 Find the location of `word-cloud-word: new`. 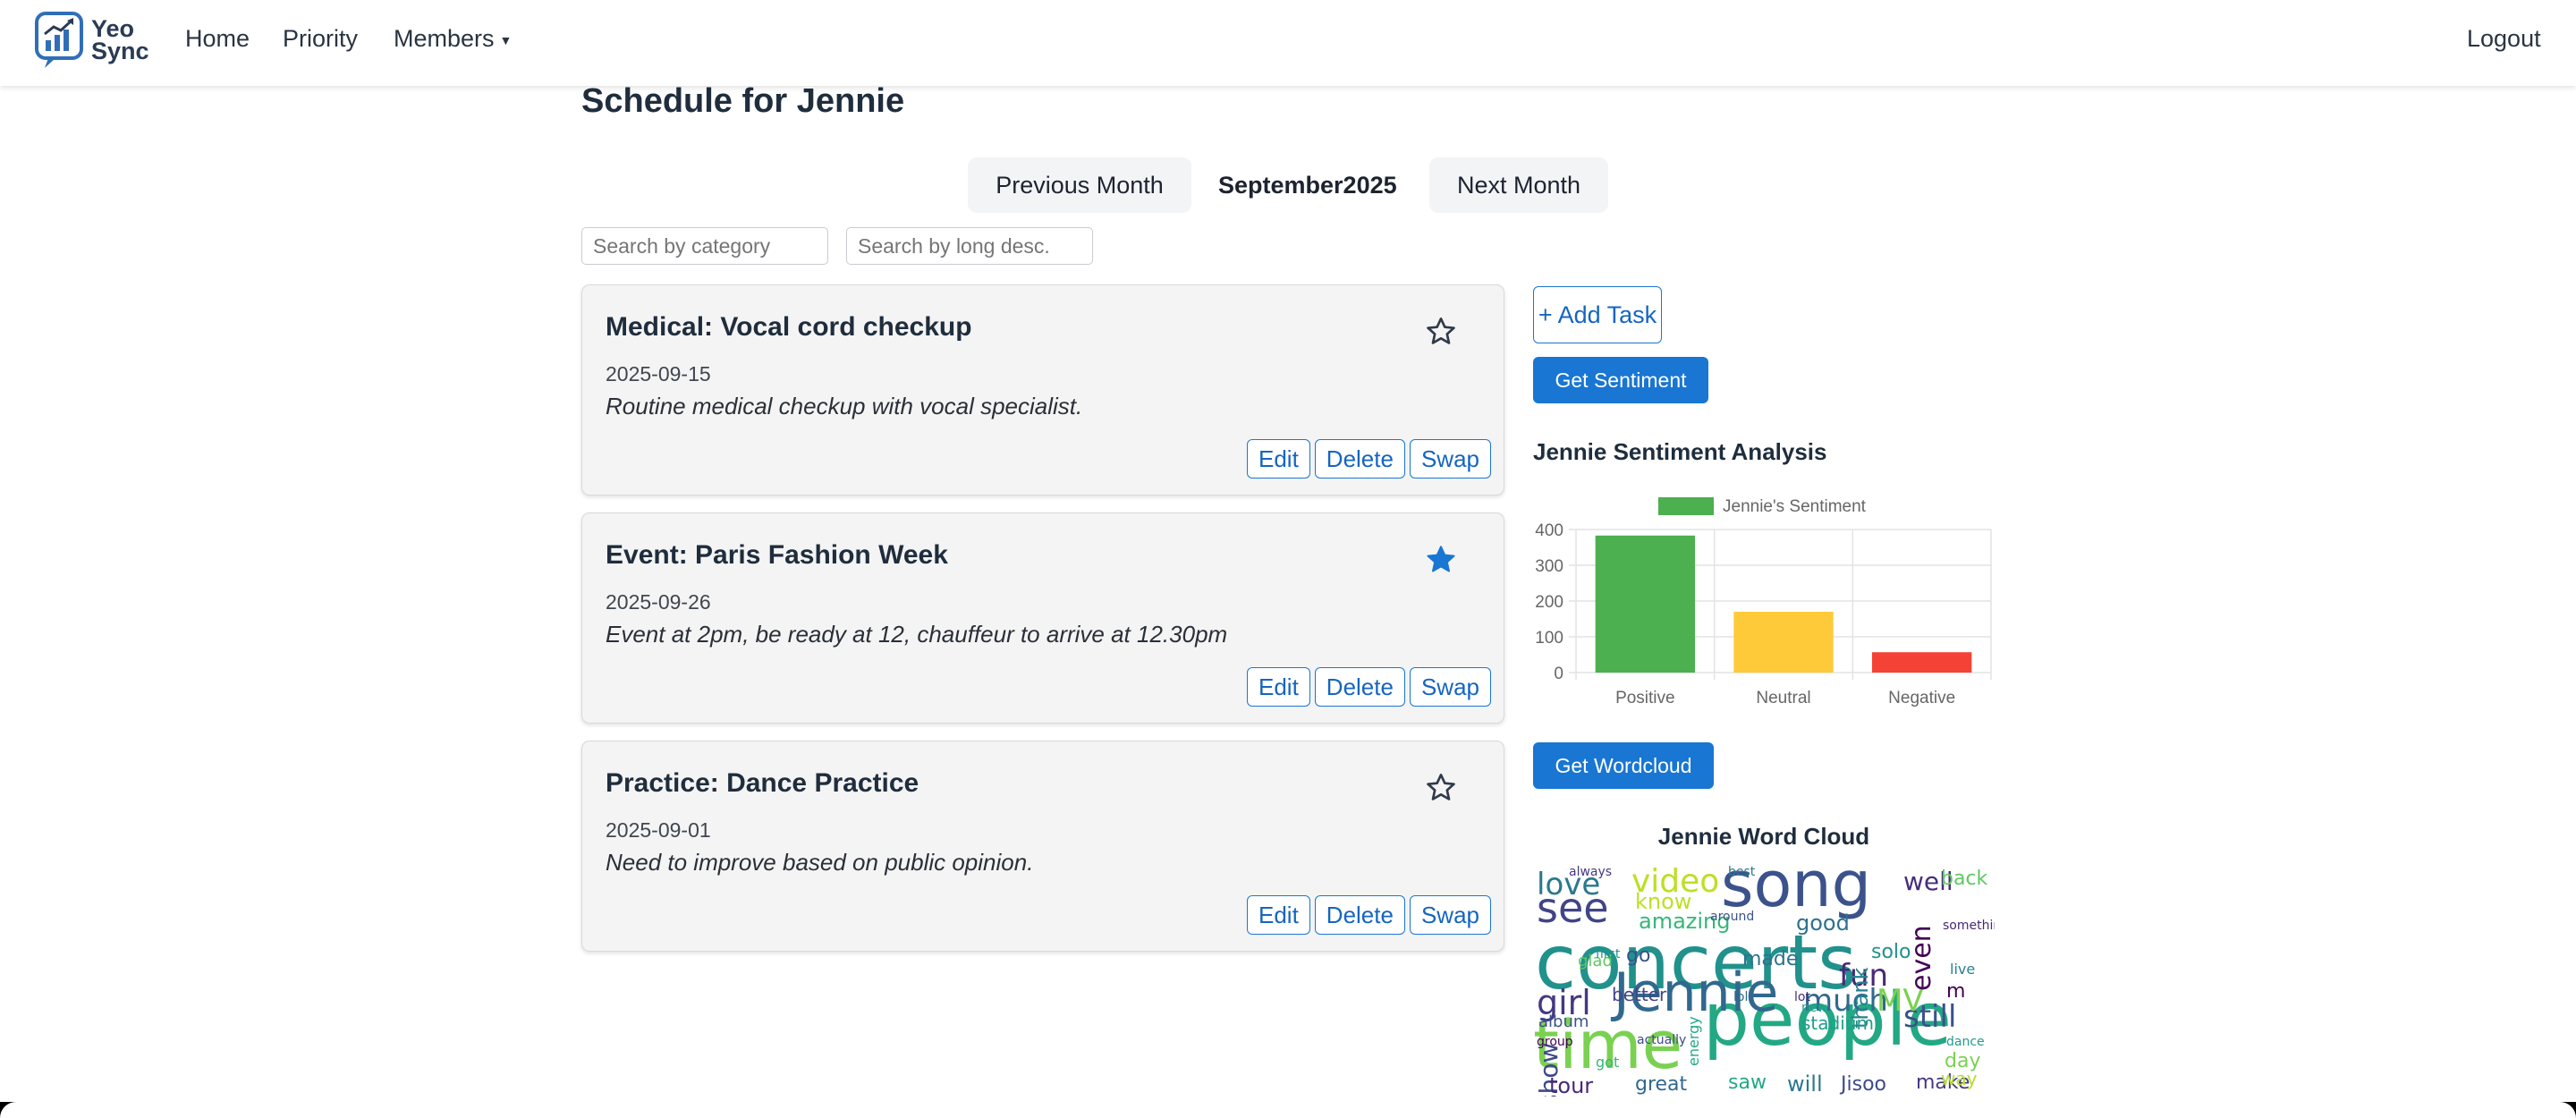

word-cloud-word: new is located at coordinates (1814, 1008).